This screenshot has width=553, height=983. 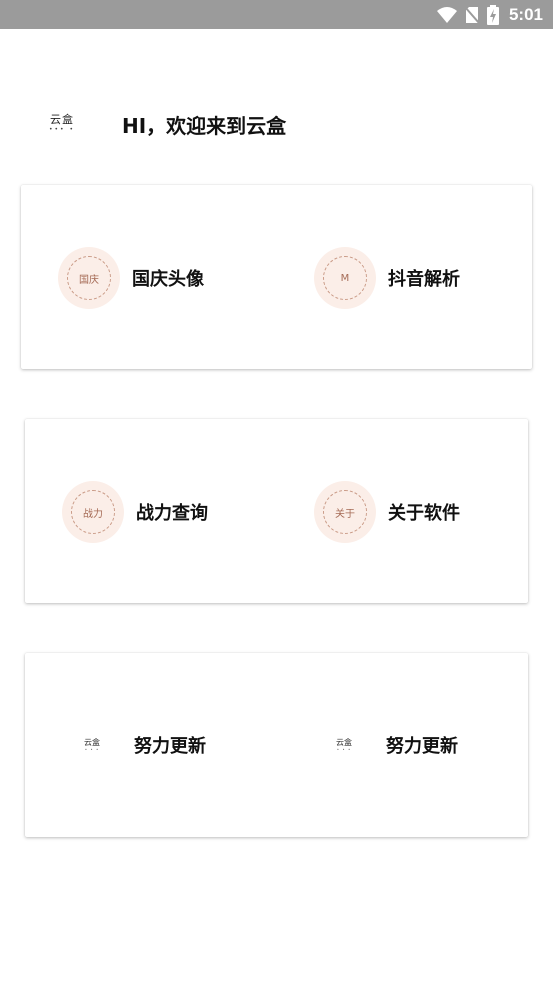 I want to click on battery-charging-icon, so click(x=492, y=14).